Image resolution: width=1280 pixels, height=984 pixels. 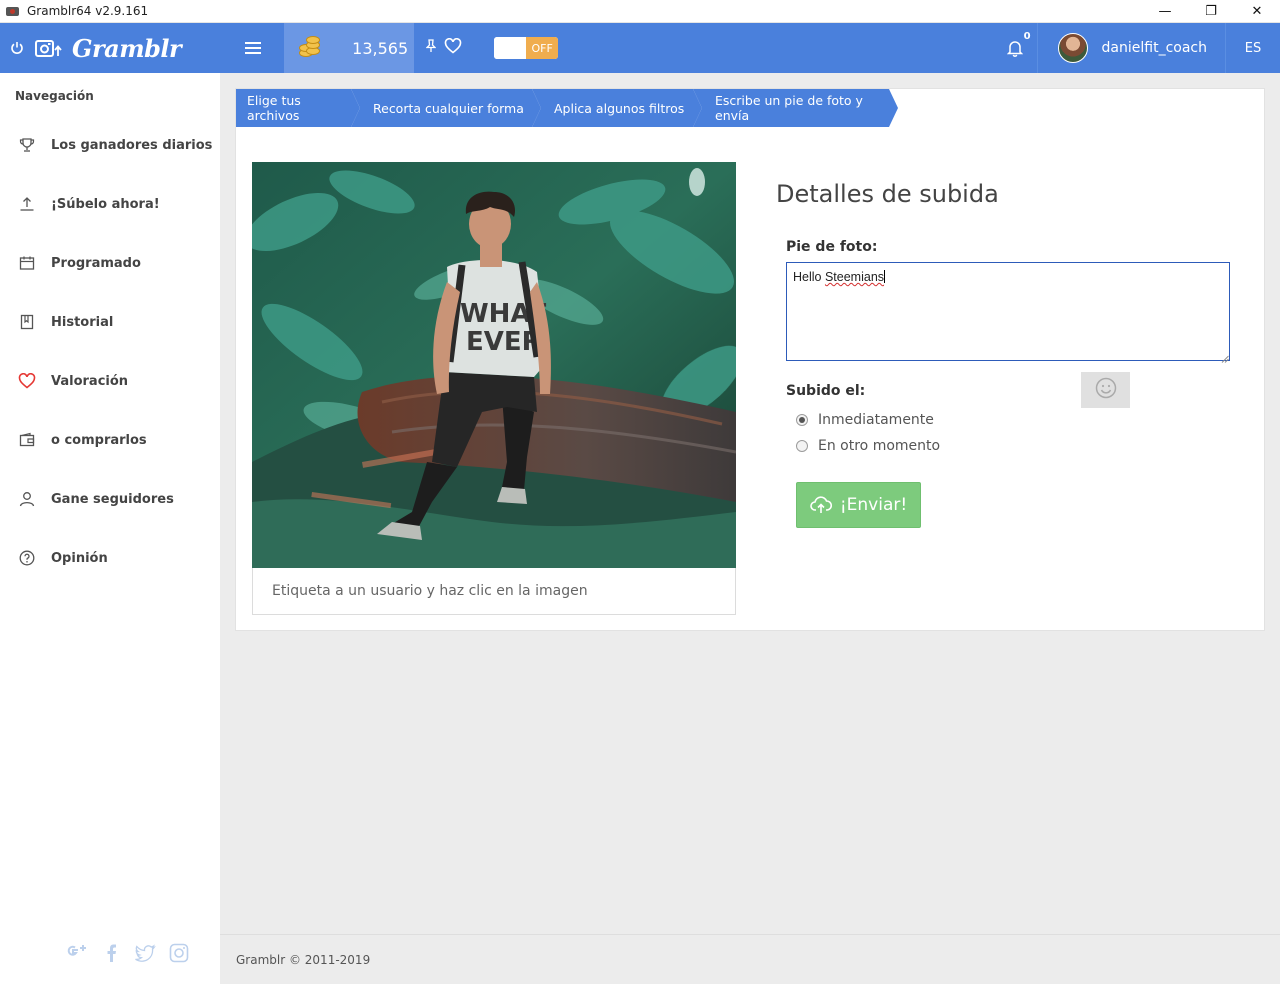 I want to click on restore-button: ❐, so click(x=1211, y=11).